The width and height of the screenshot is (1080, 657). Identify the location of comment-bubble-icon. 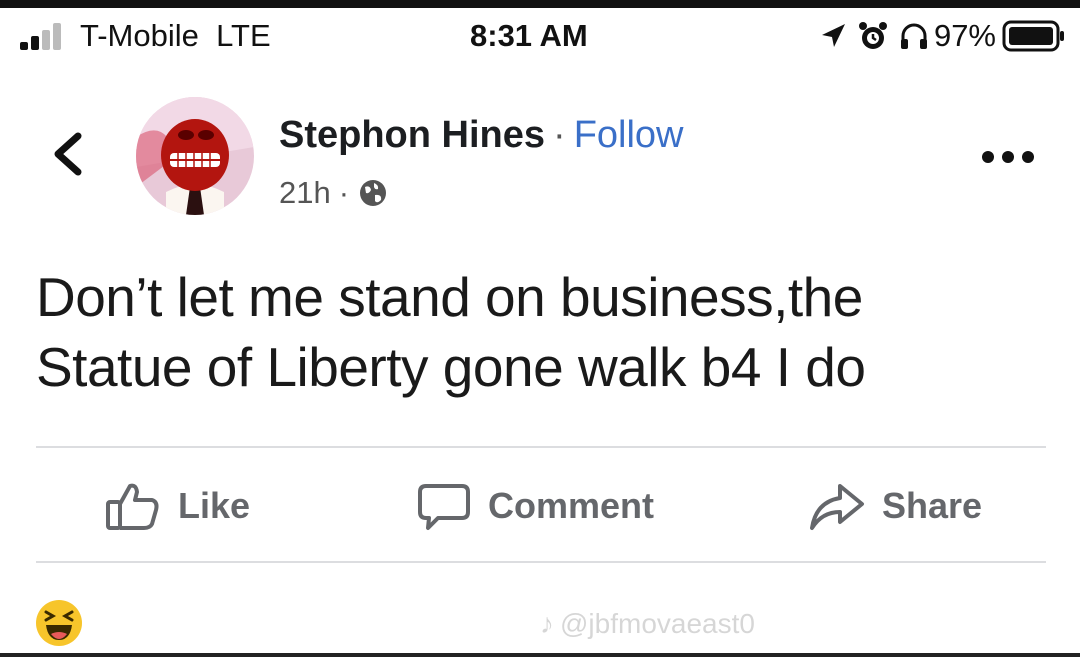
(444, 507).